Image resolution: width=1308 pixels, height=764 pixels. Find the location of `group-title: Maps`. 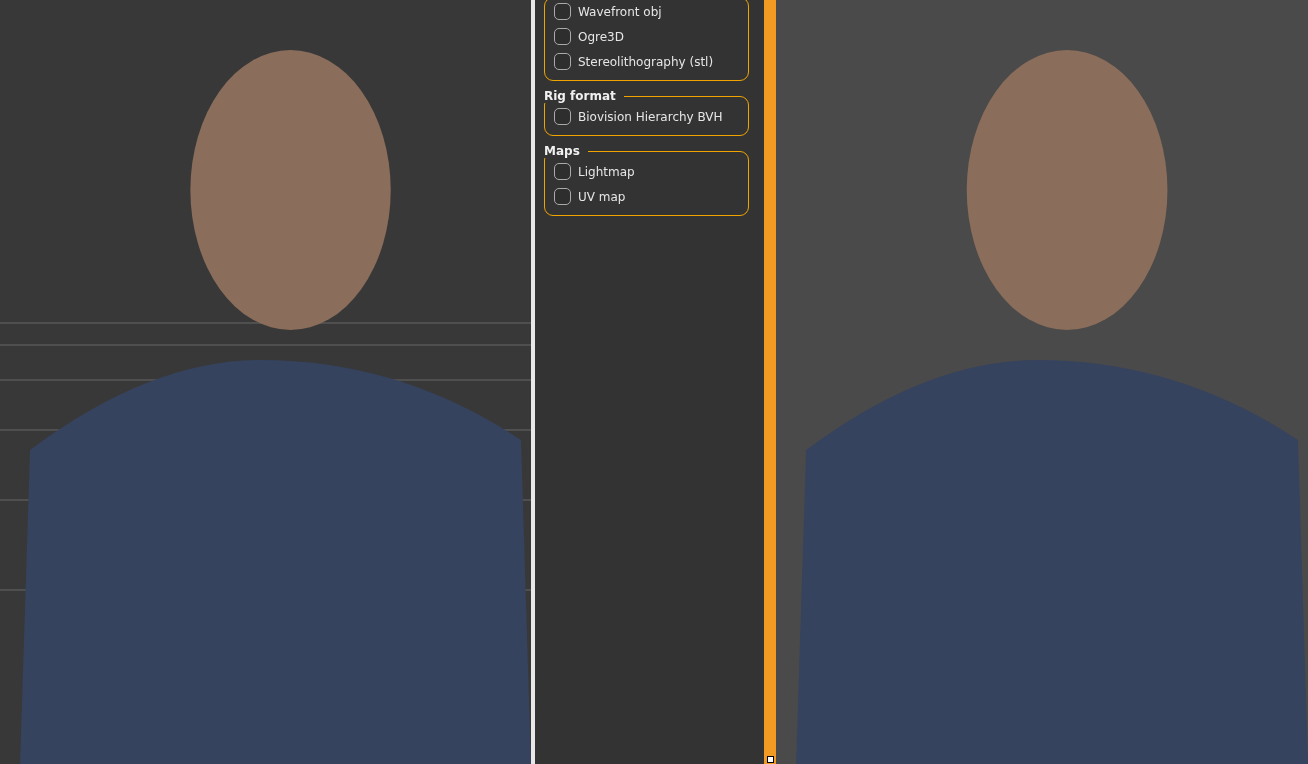

group-title: Maps is located at coordinates (562, 151).